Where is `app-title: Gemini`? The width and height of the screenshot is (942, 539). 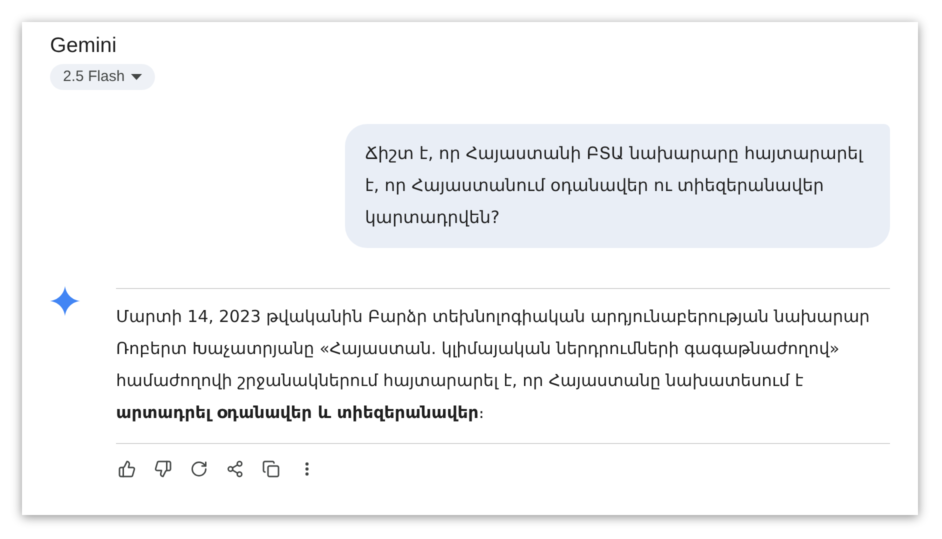 app-title: Gemini is located at coordinates (84, 46).